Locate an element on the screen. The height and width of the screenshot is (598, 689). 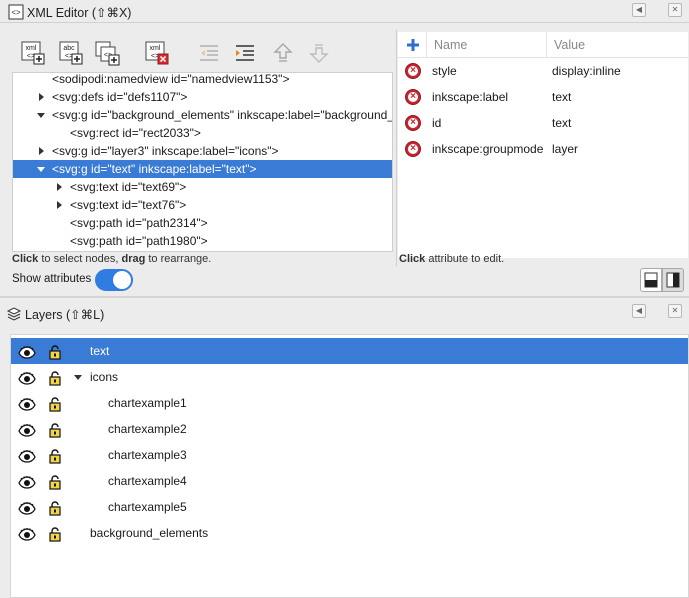
xml-editor-header: <> XML Editor (⇧⌘X) is located at coordinates (69, 12).